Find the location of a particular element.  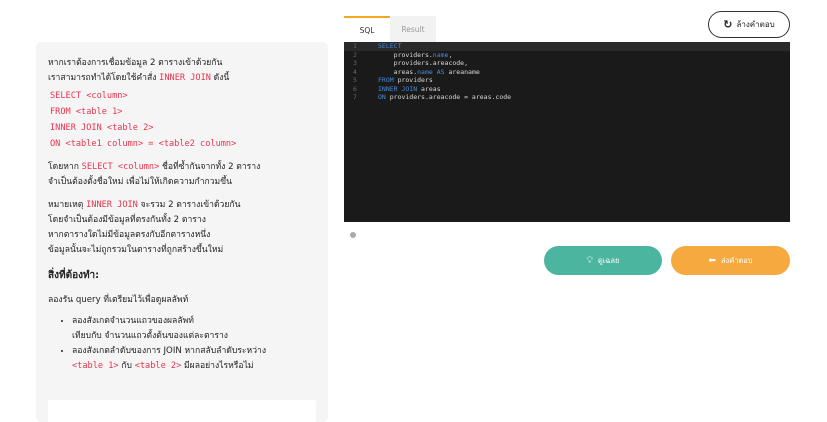

code-line: 7 ON providers.areacode = areas.code is located at coordinates (567, 97).